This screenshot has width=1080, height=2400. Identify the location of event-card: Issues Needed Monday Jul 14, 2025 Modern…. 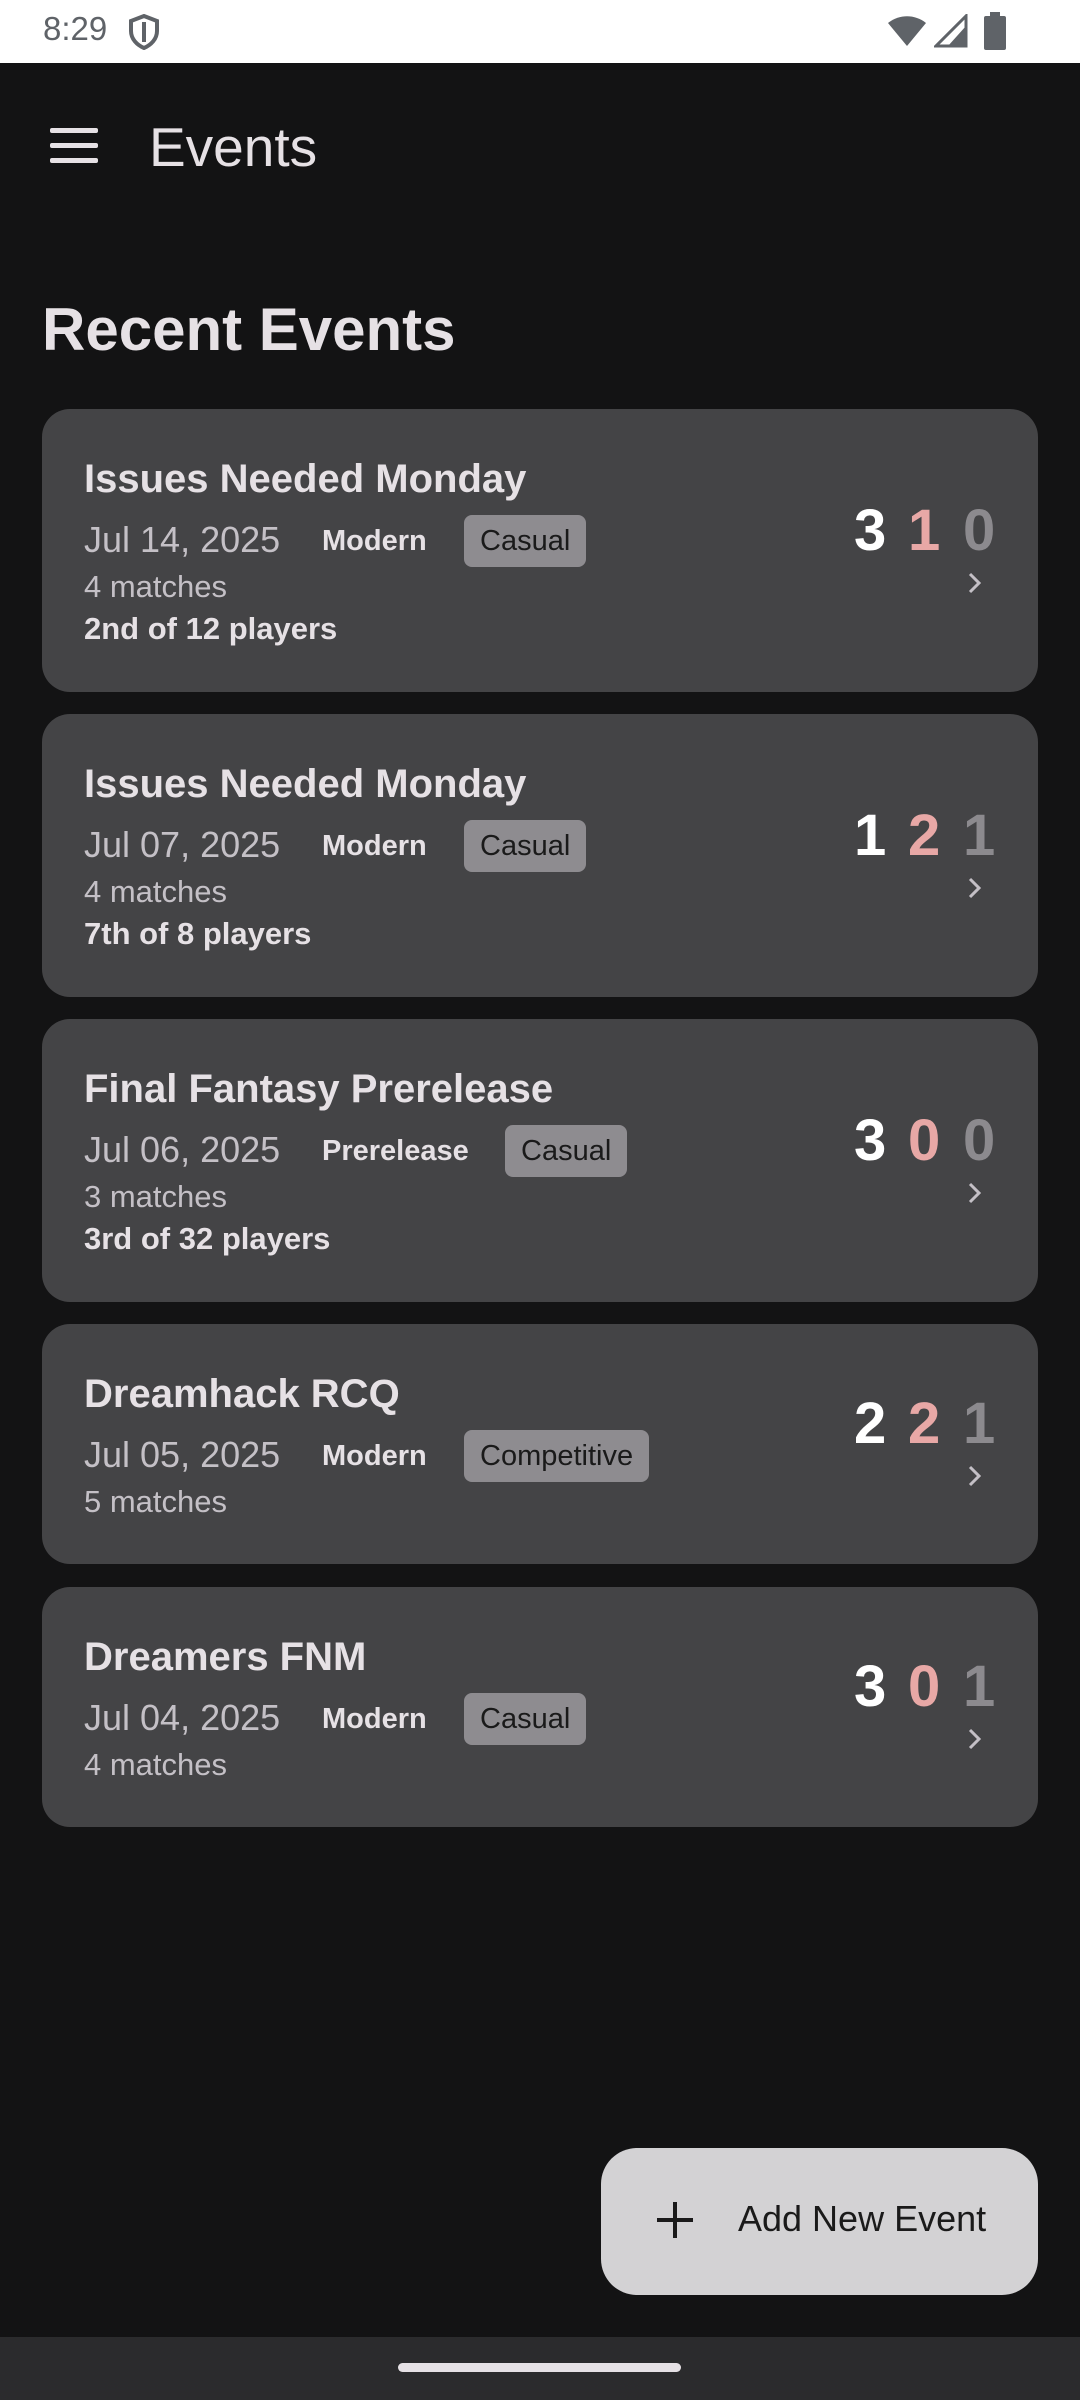
(540, 550).